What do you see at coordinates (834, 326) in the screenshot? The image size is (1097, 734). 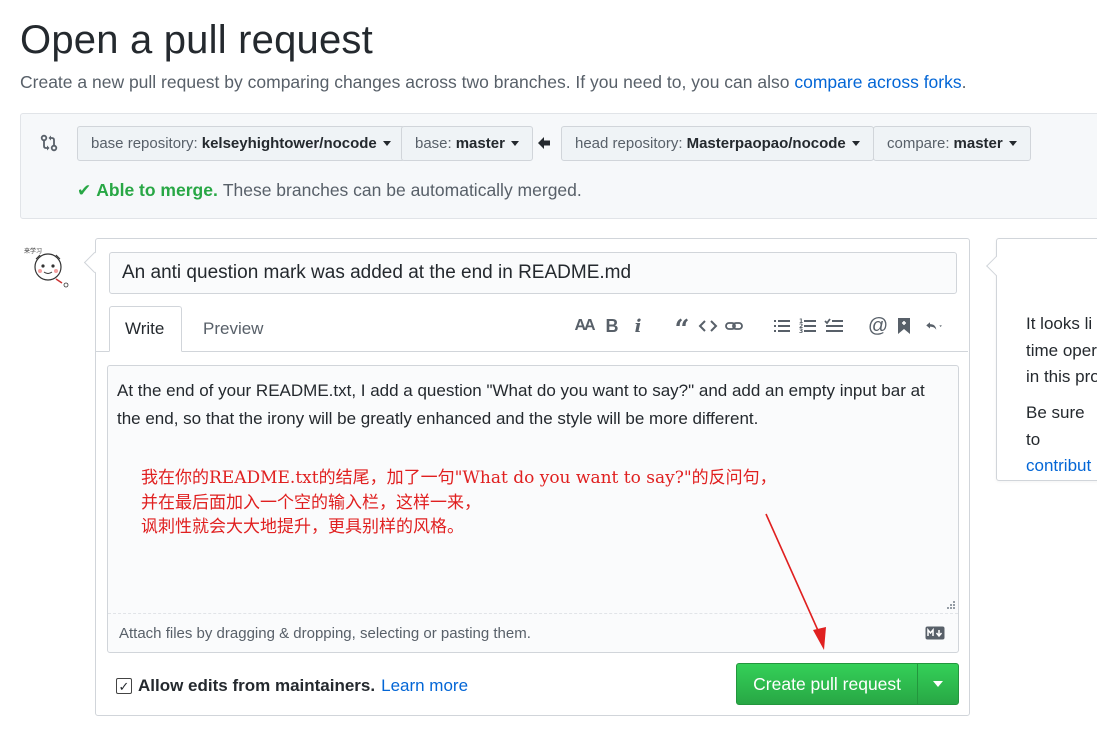 I see `task-list-icon` at bounding box center [834, 326].